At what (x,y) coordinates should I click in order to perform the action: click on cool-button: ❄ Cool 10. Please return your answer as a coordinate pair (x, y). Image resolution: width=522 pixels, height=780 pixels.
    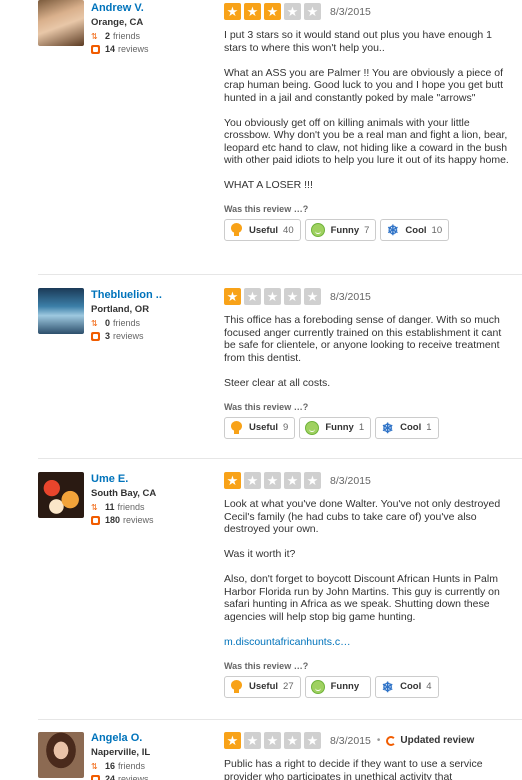
    Looking at the image, I should click on (415, 230).